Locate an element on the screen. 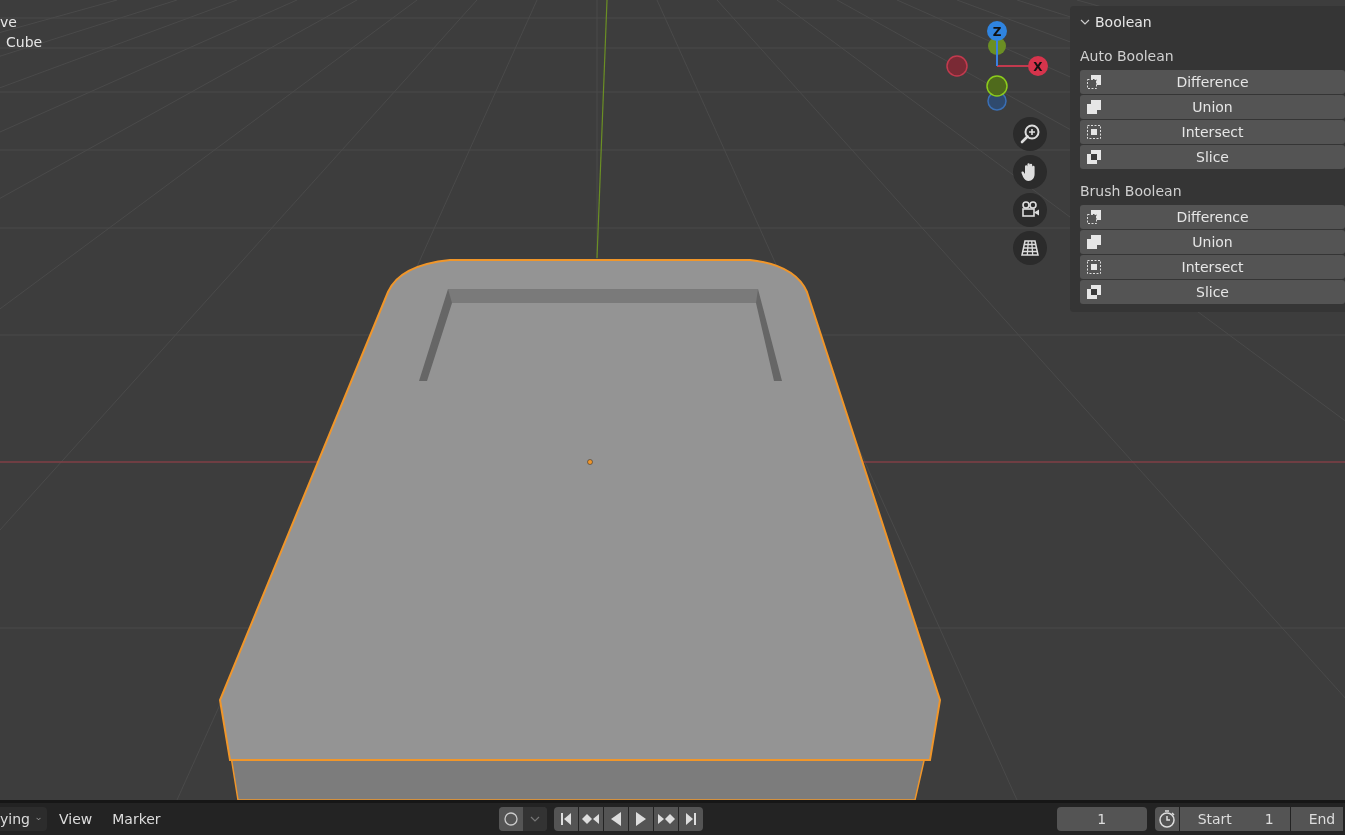  jump-end-icon is located at coordinates (690, 819).